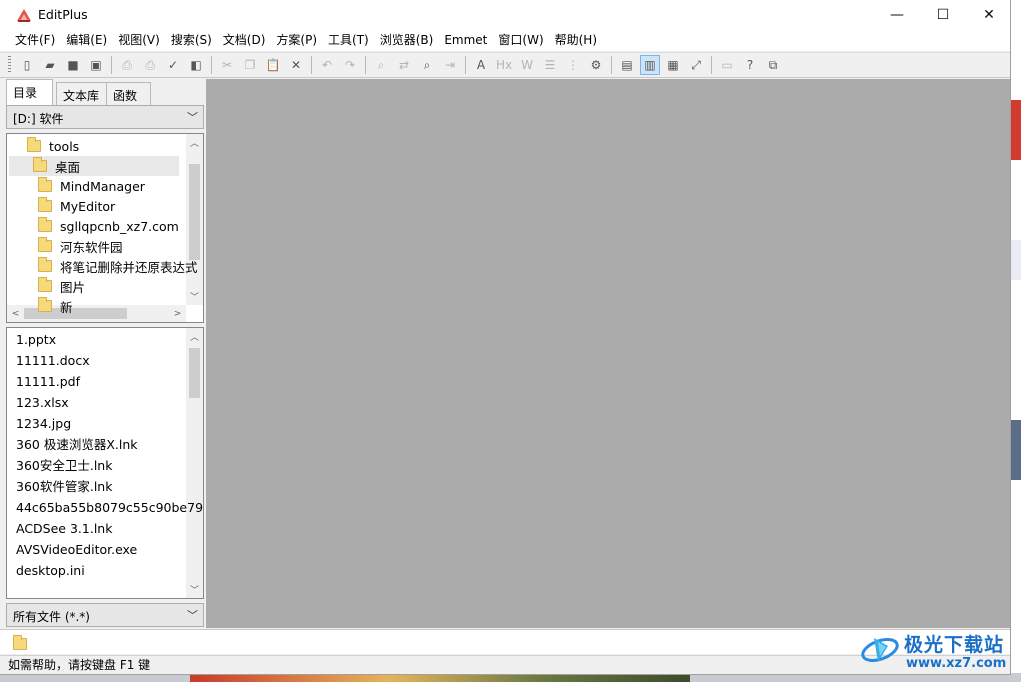  I want to click on hex-view-icon: Hx, so click(504, 65).